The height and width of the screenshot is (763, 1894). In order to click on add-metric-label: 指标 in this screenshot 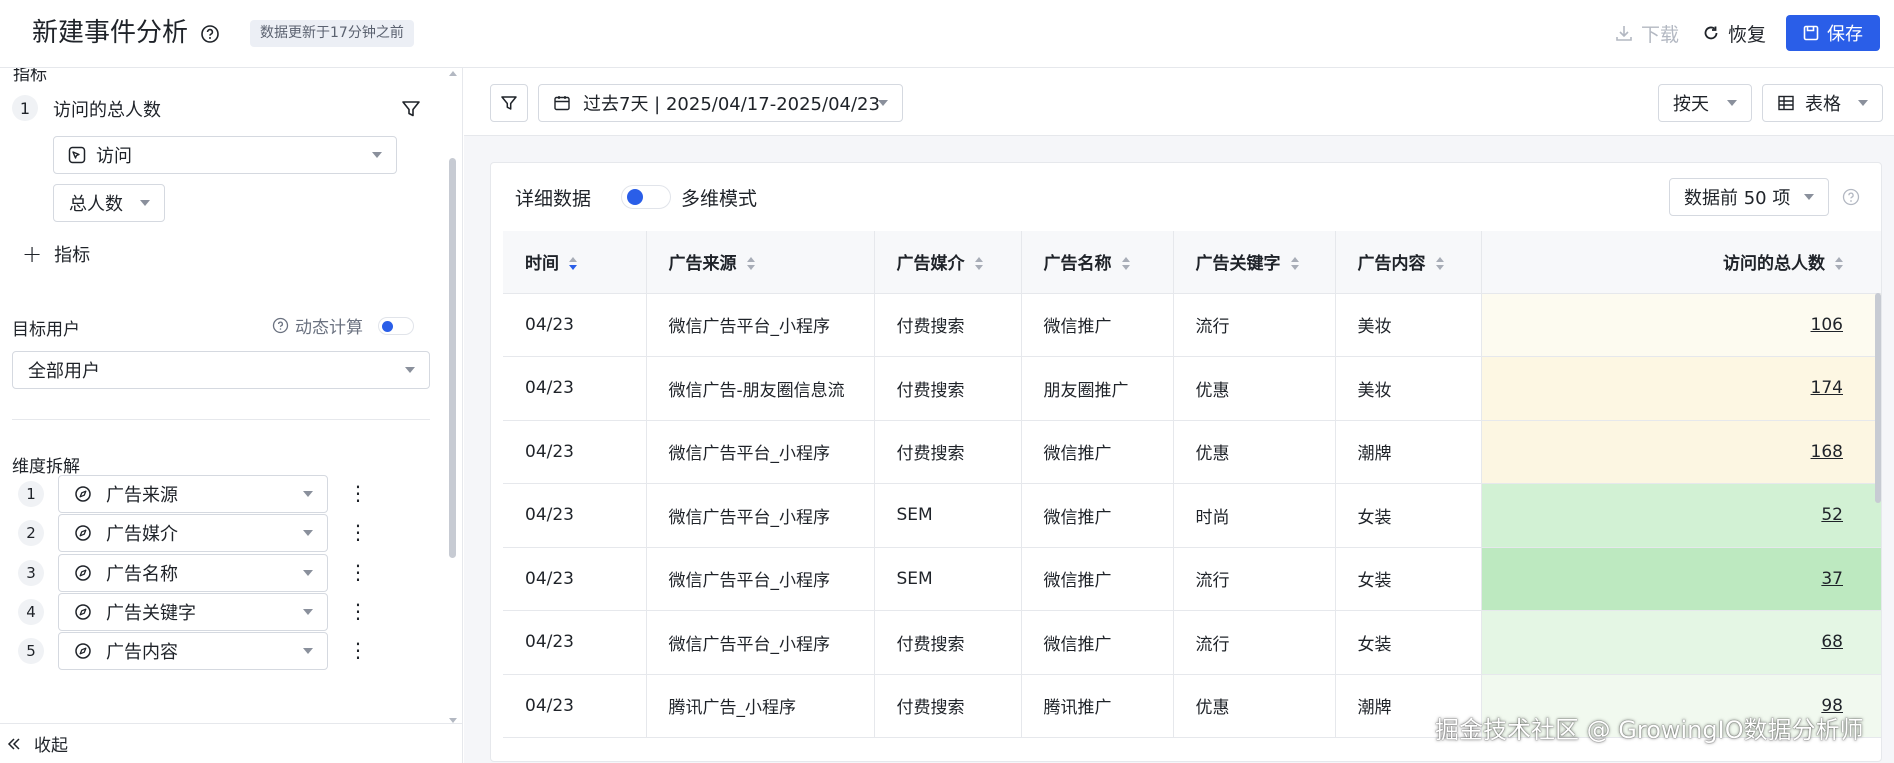, I will do `click(72, 255)`.